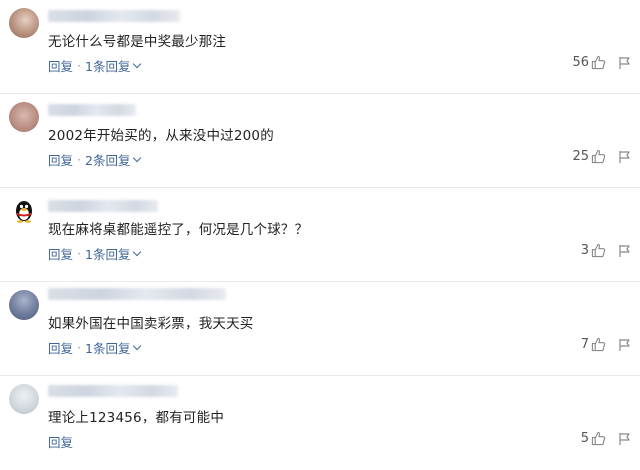 The width and height of the screenshot is (640, 470). Describe the element at coordinates (178, 230) in the screenshot. I see `comment-text: 现在麻将桌都能遥控了，何况是几个球？？` at that location.